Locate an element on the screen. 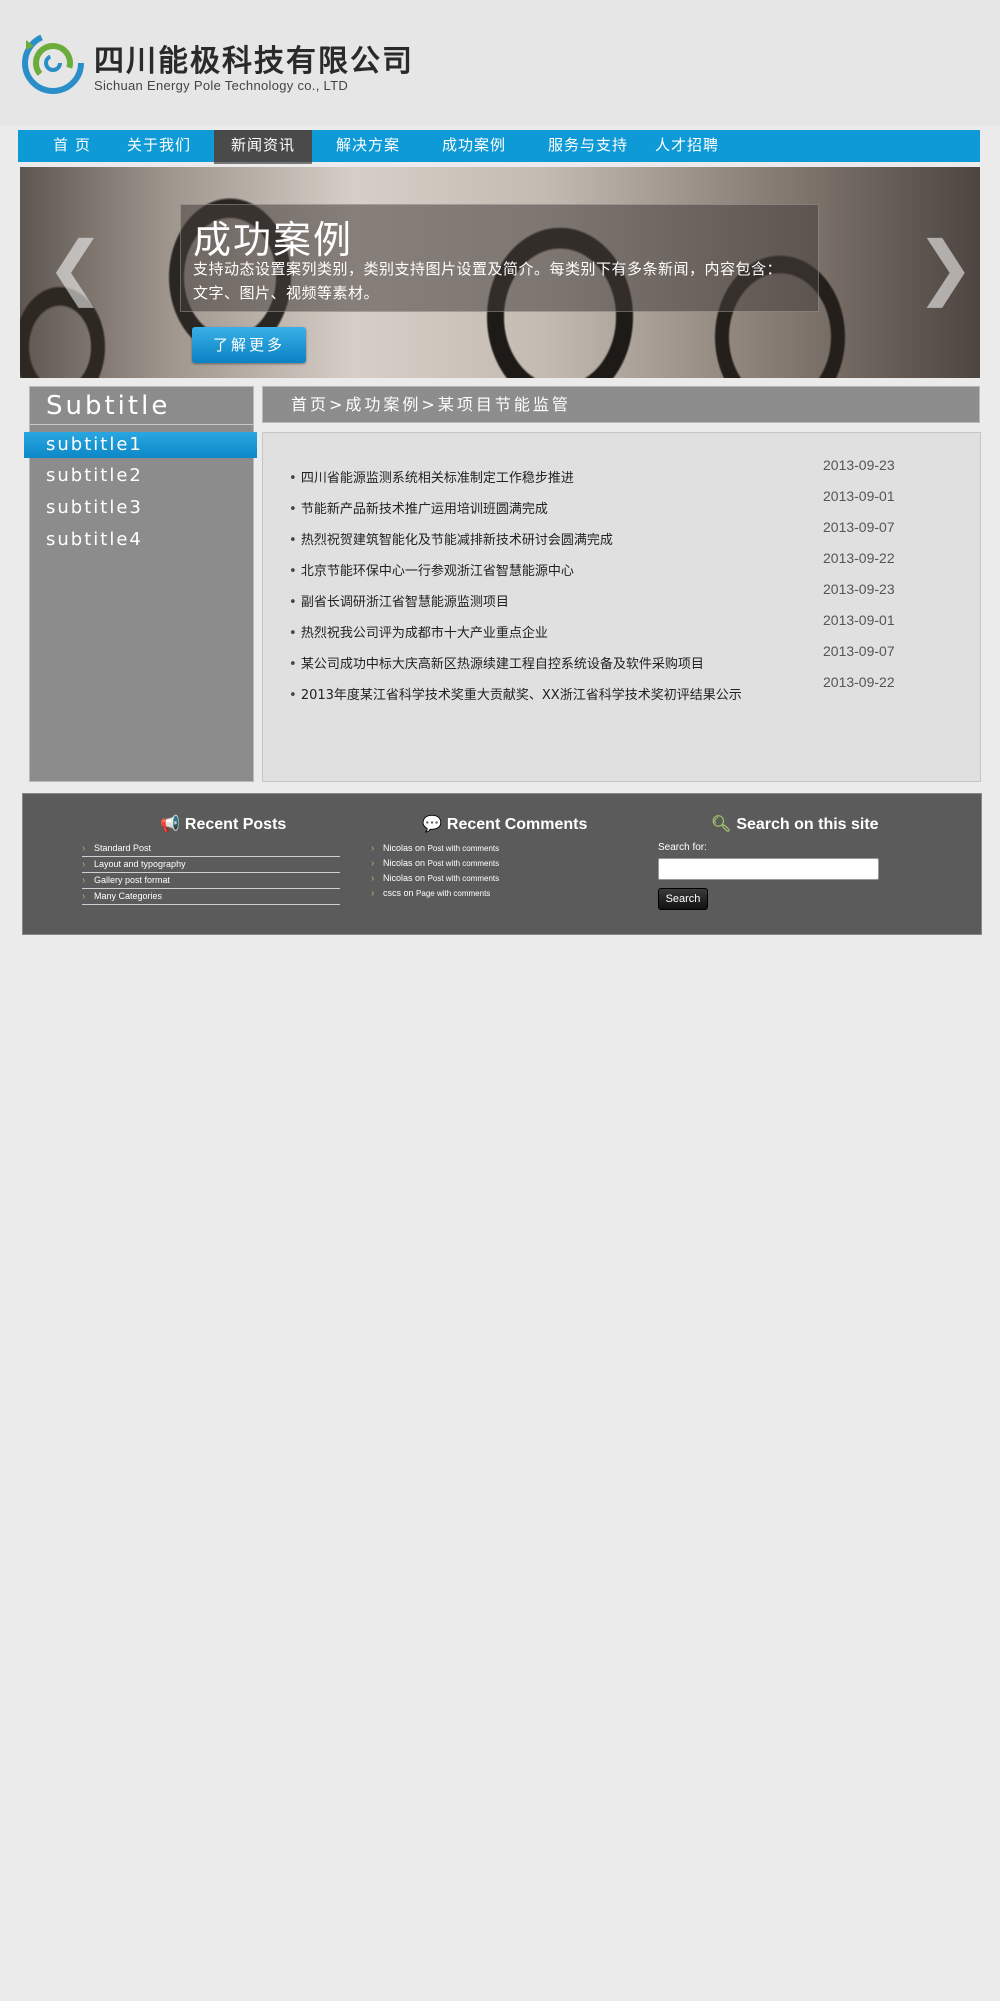 The width and height of the screenshot is (1000, 2001). banner-title: 成功案例 is located at coordinates (273, 240).